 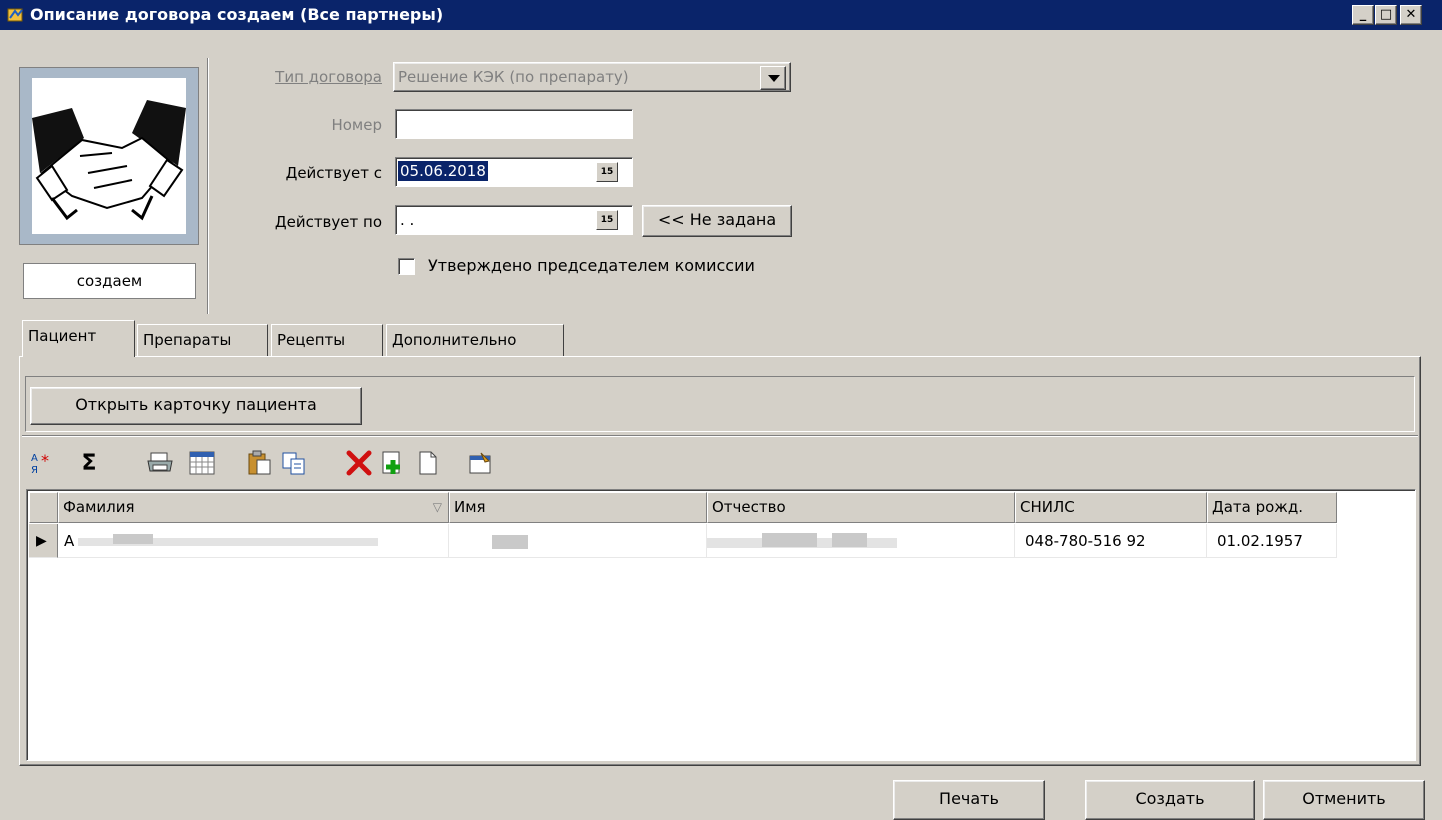 What do you see at coordinates (253, 541) in the screenshot?
I see `cell-surname: А` at bounding box center [253, 541].